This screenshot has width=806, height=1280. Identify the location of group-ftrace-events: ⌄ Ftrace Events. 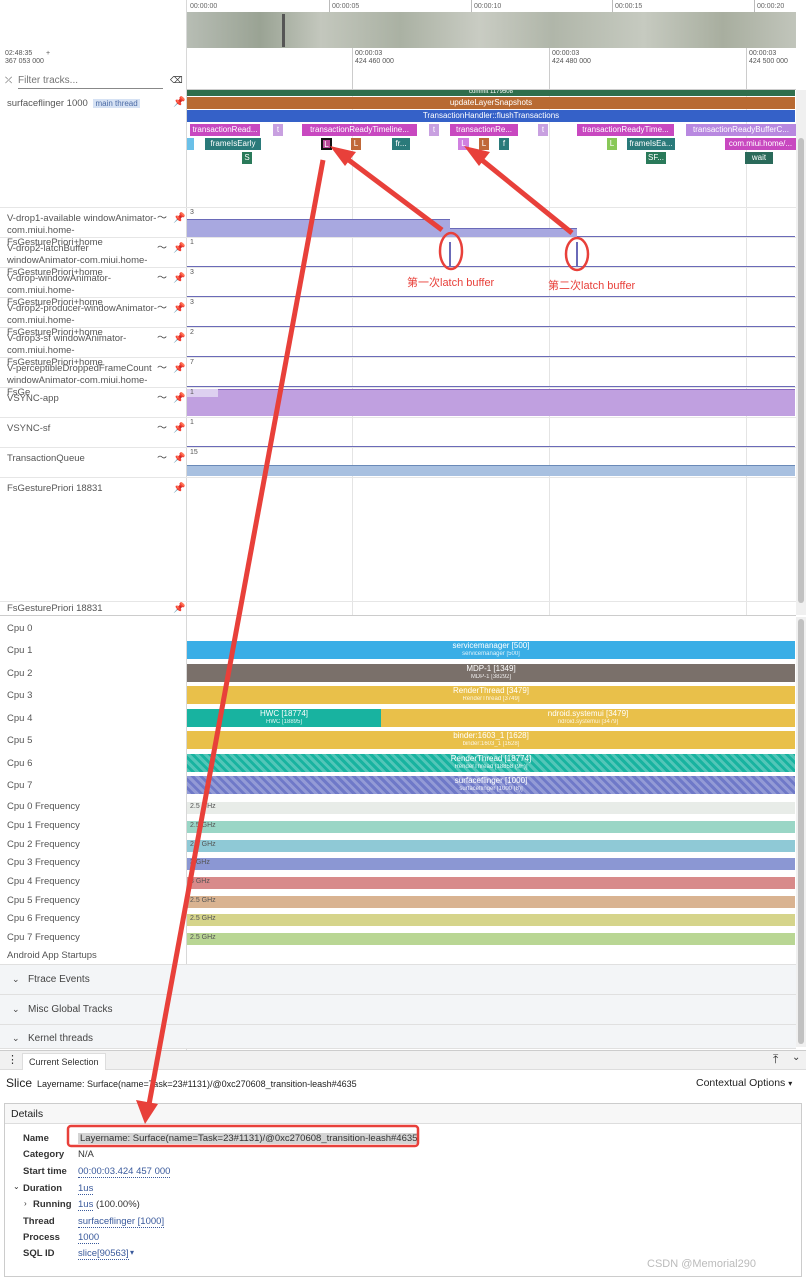
(398, 980).